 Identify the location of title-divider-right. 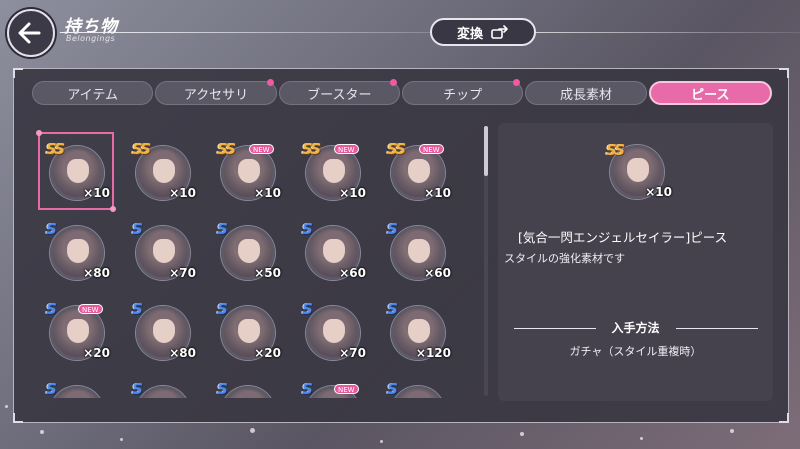
(667, 32).